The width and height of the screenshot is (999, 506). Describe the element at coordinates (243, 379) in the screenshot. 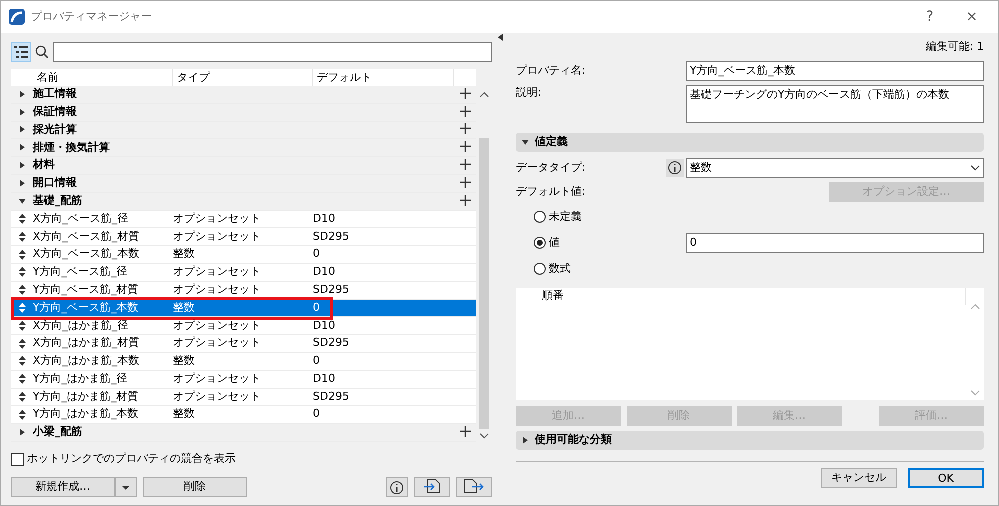

I see `property-row: Y方向_はかま筋_径 オプションセット D10` at that location.